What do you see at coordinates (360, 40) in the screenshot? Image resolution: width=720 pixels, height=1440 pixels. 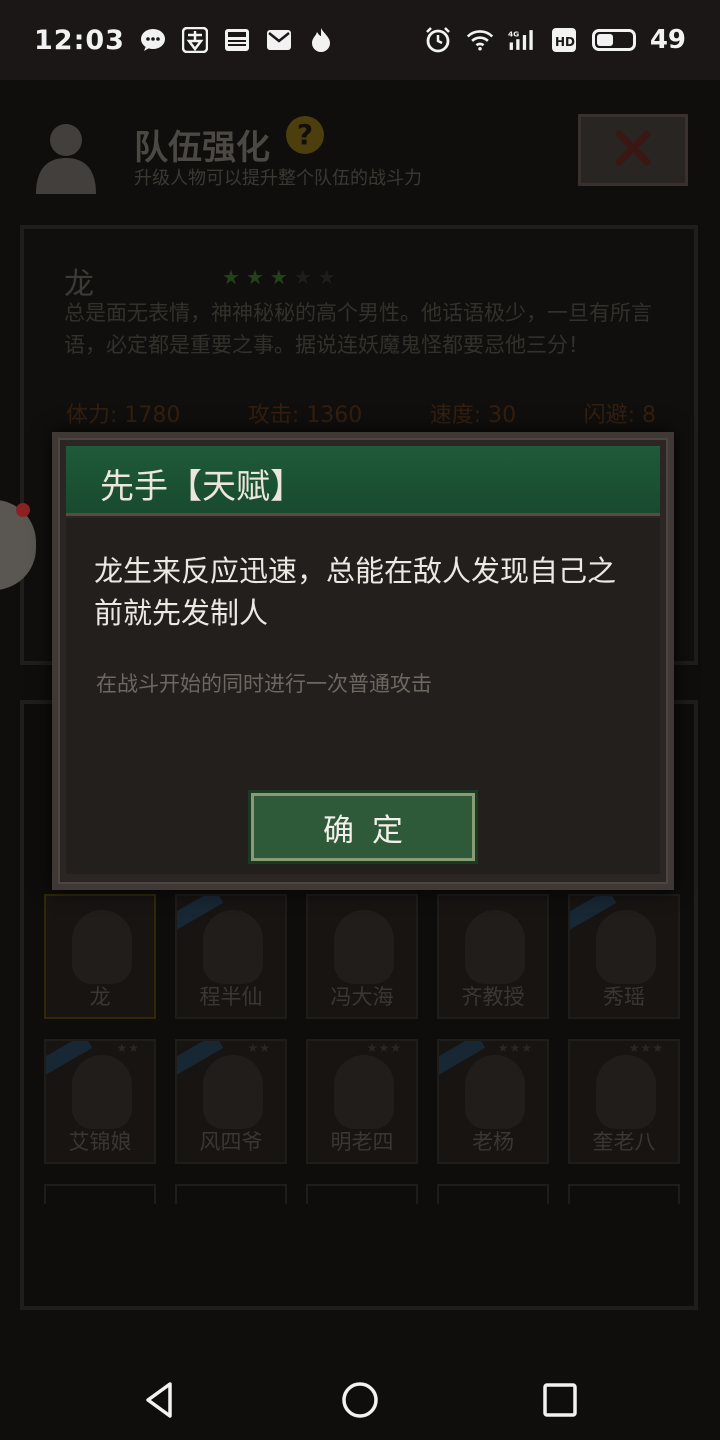 I see `status-bar: 12:03 4G HD 49` at bounding box center [360, 40].